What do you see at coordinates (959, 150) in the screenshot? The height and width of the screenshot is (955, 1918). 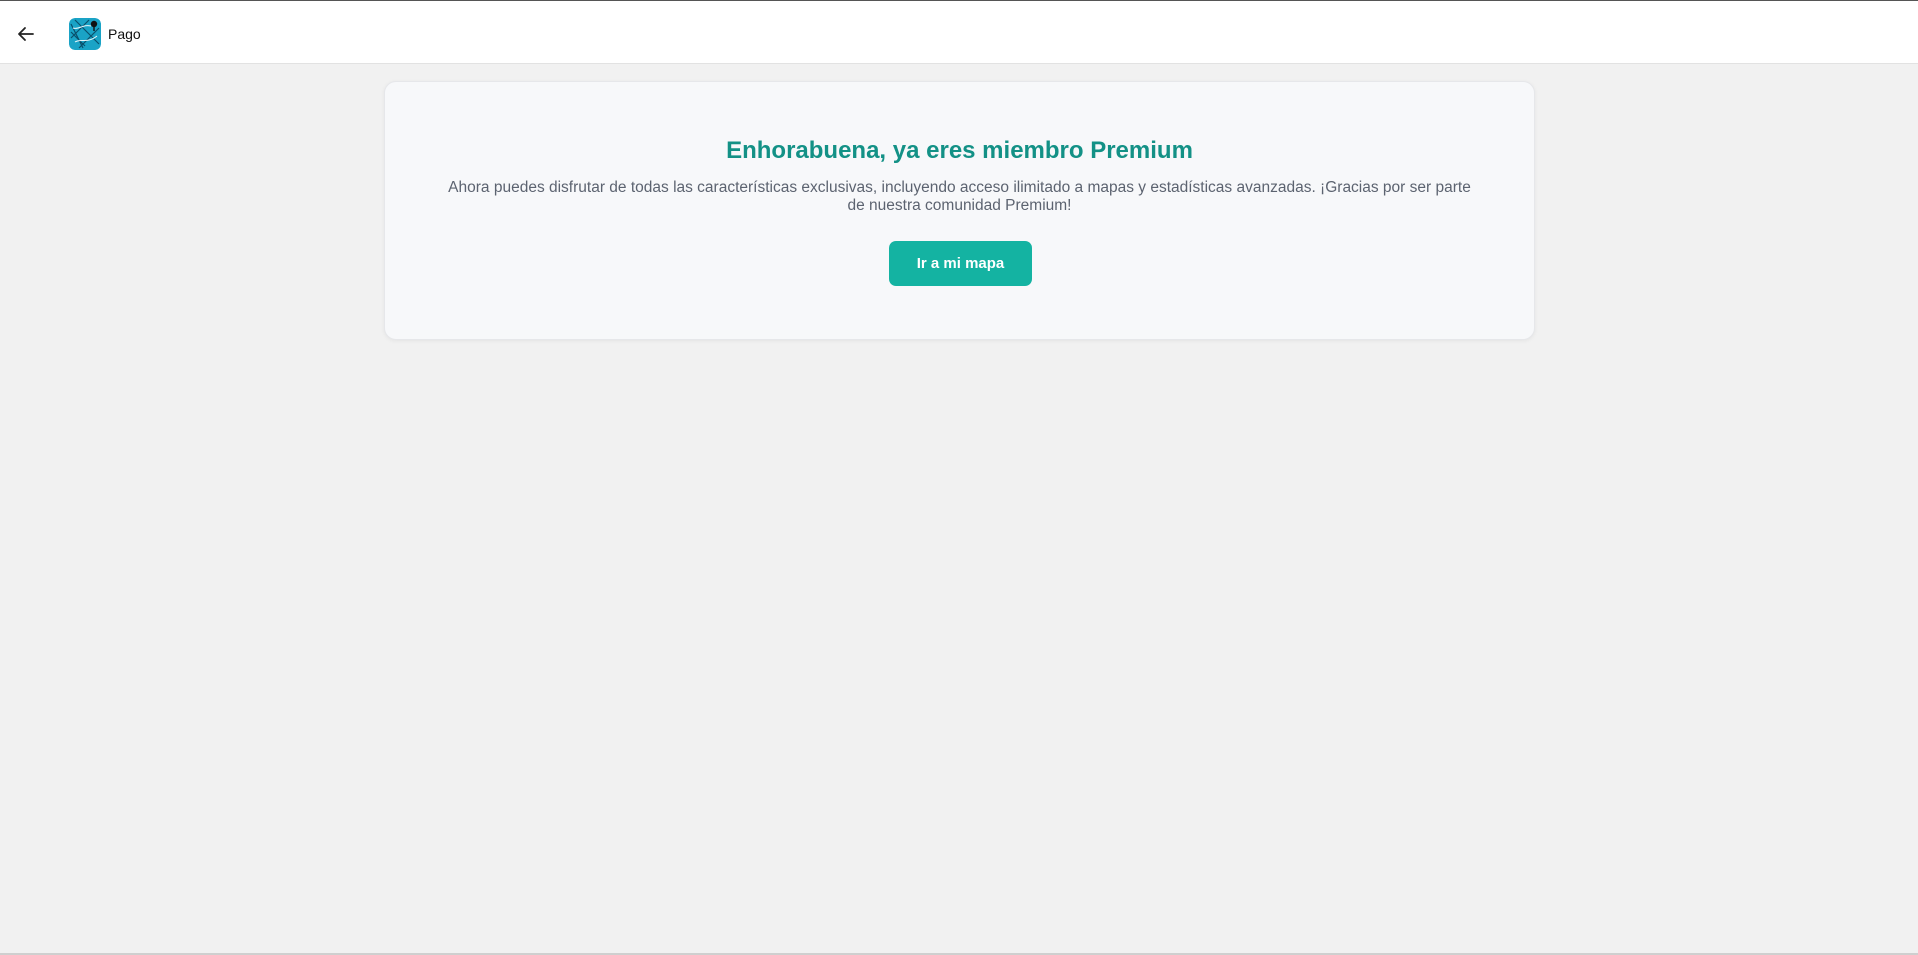 I see `card-title: Enhorabuena, ya eres miembro Premium` at bounding box center [959, 150].